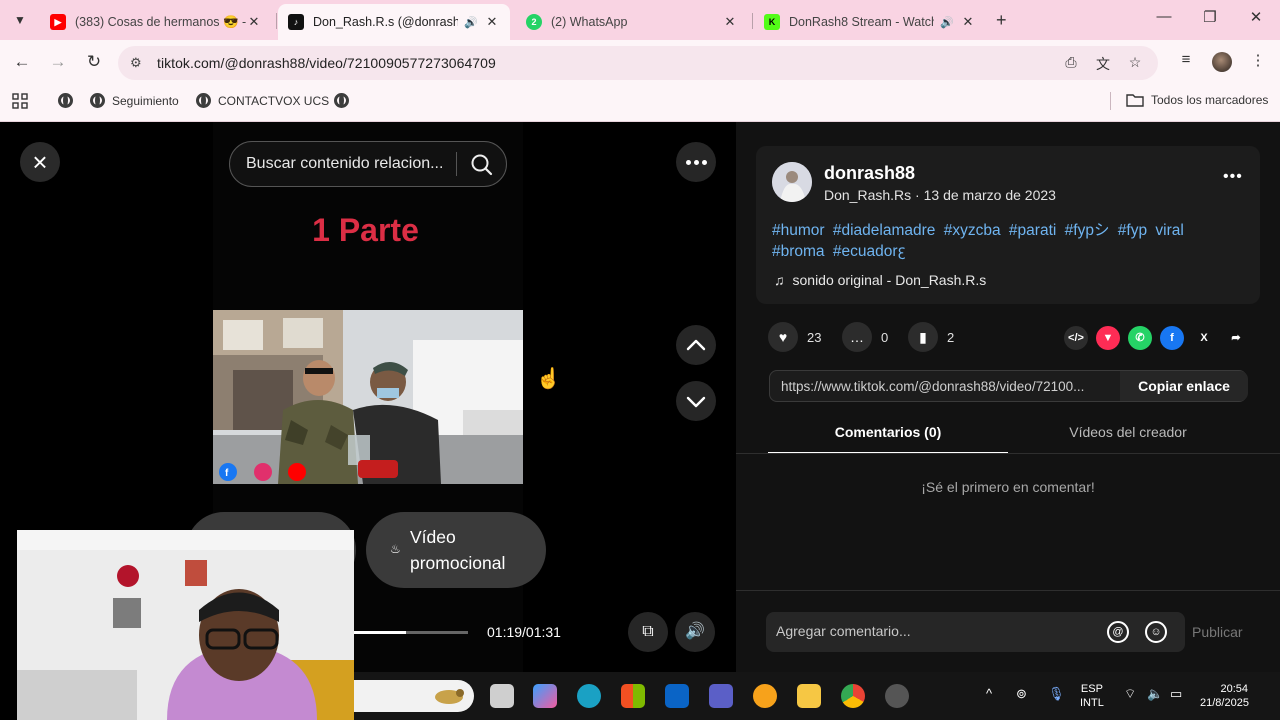 Image resolution: width=1280 pixels, height=720 pixels. Describe the element at coordinates (1172, 338) in the screenshot. I see `facebook-share-icon: f` at that location.